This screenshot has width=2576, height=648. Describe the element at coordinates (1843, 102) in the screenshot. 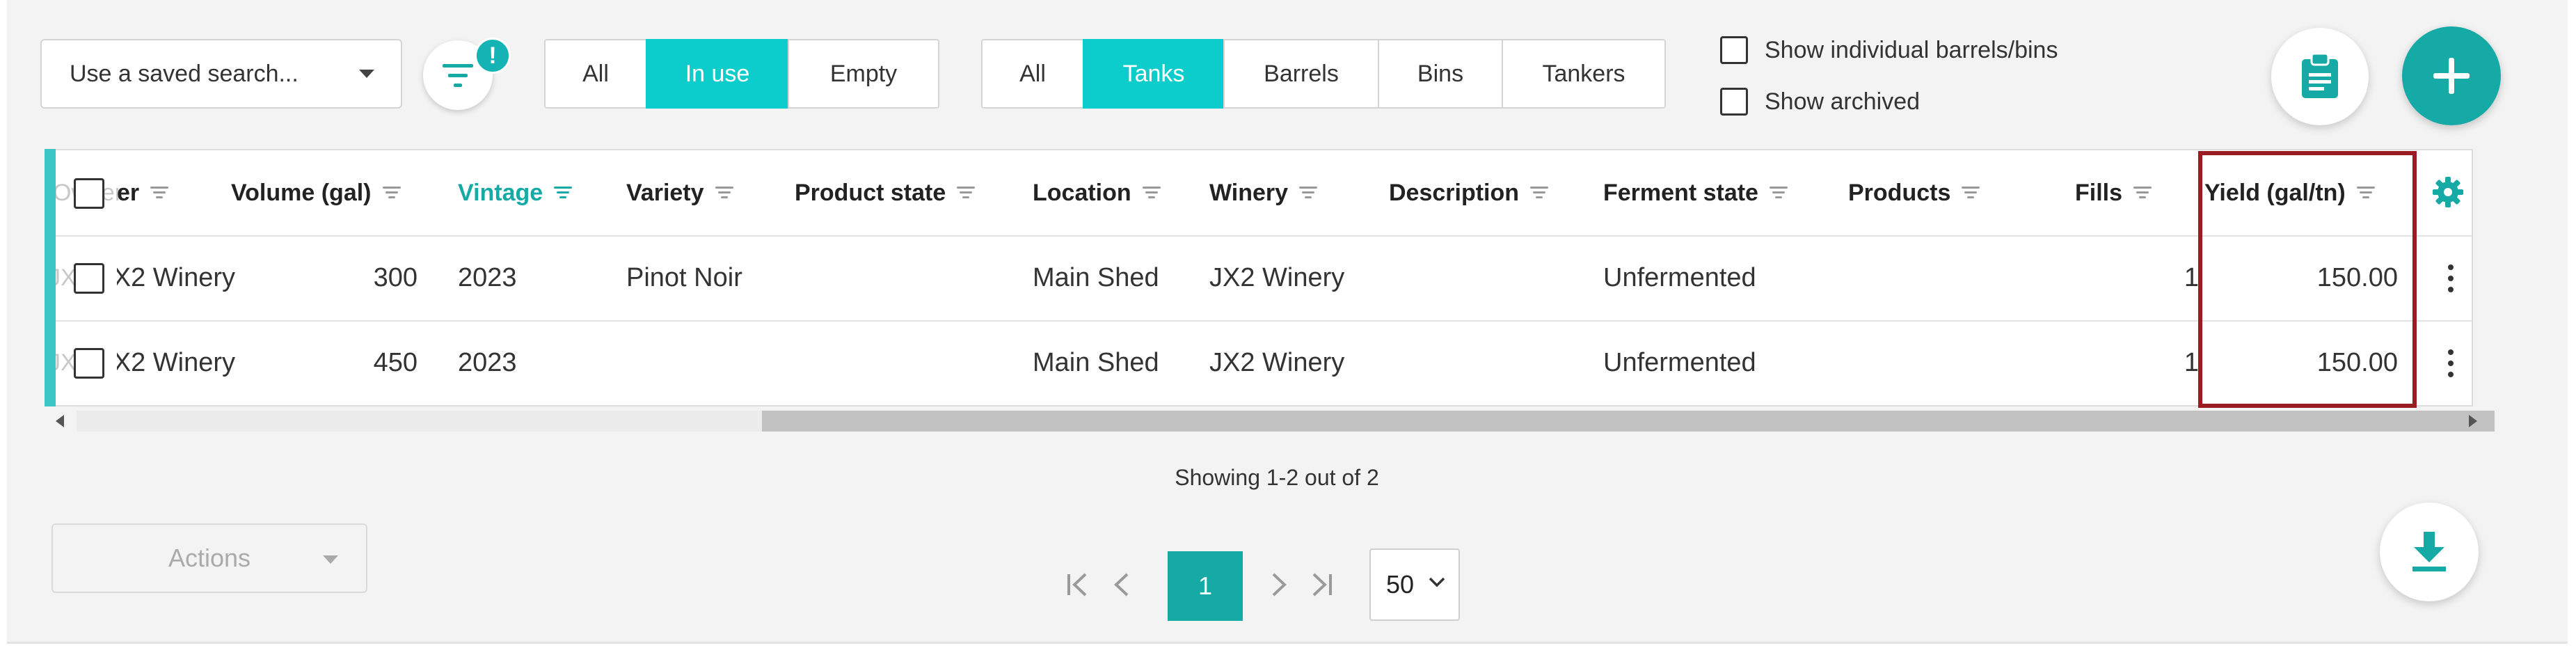

I see `show-archived-label: Show archived` at that location.